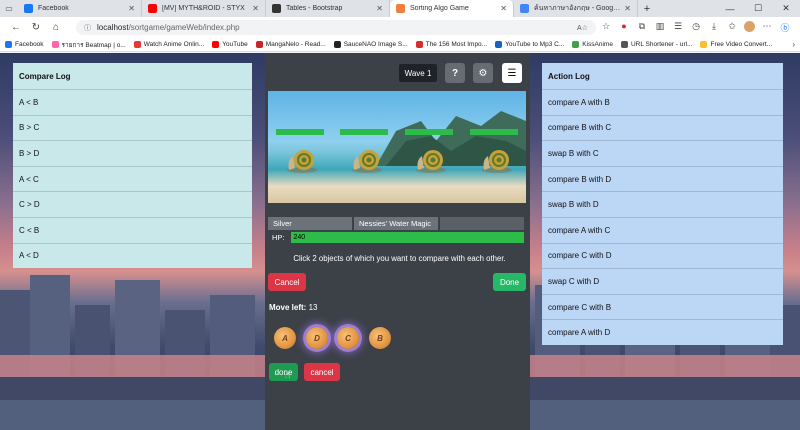 The image size is (800, 430). What do you see at coordinates (439, 8) in the screenshot?
I see `tab-label: Sorting Algo Game` at bounding box center [439, 8].